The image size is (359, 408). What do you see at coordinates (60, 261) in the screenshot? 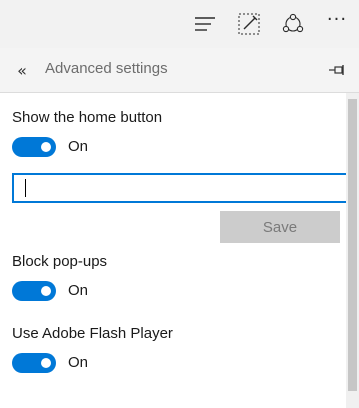
I see `block-popups-label: Block pop-ups` at bounding box center [60, 261].